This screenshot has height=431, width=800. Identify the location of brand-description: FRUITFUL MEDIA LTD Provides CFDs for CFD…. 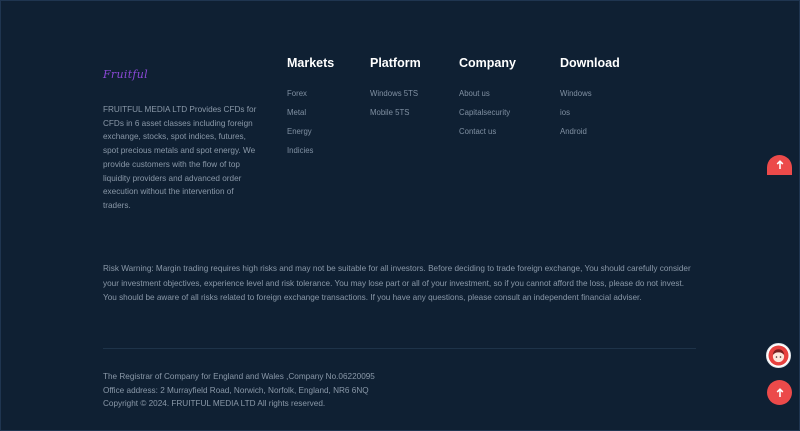
(180, 157).